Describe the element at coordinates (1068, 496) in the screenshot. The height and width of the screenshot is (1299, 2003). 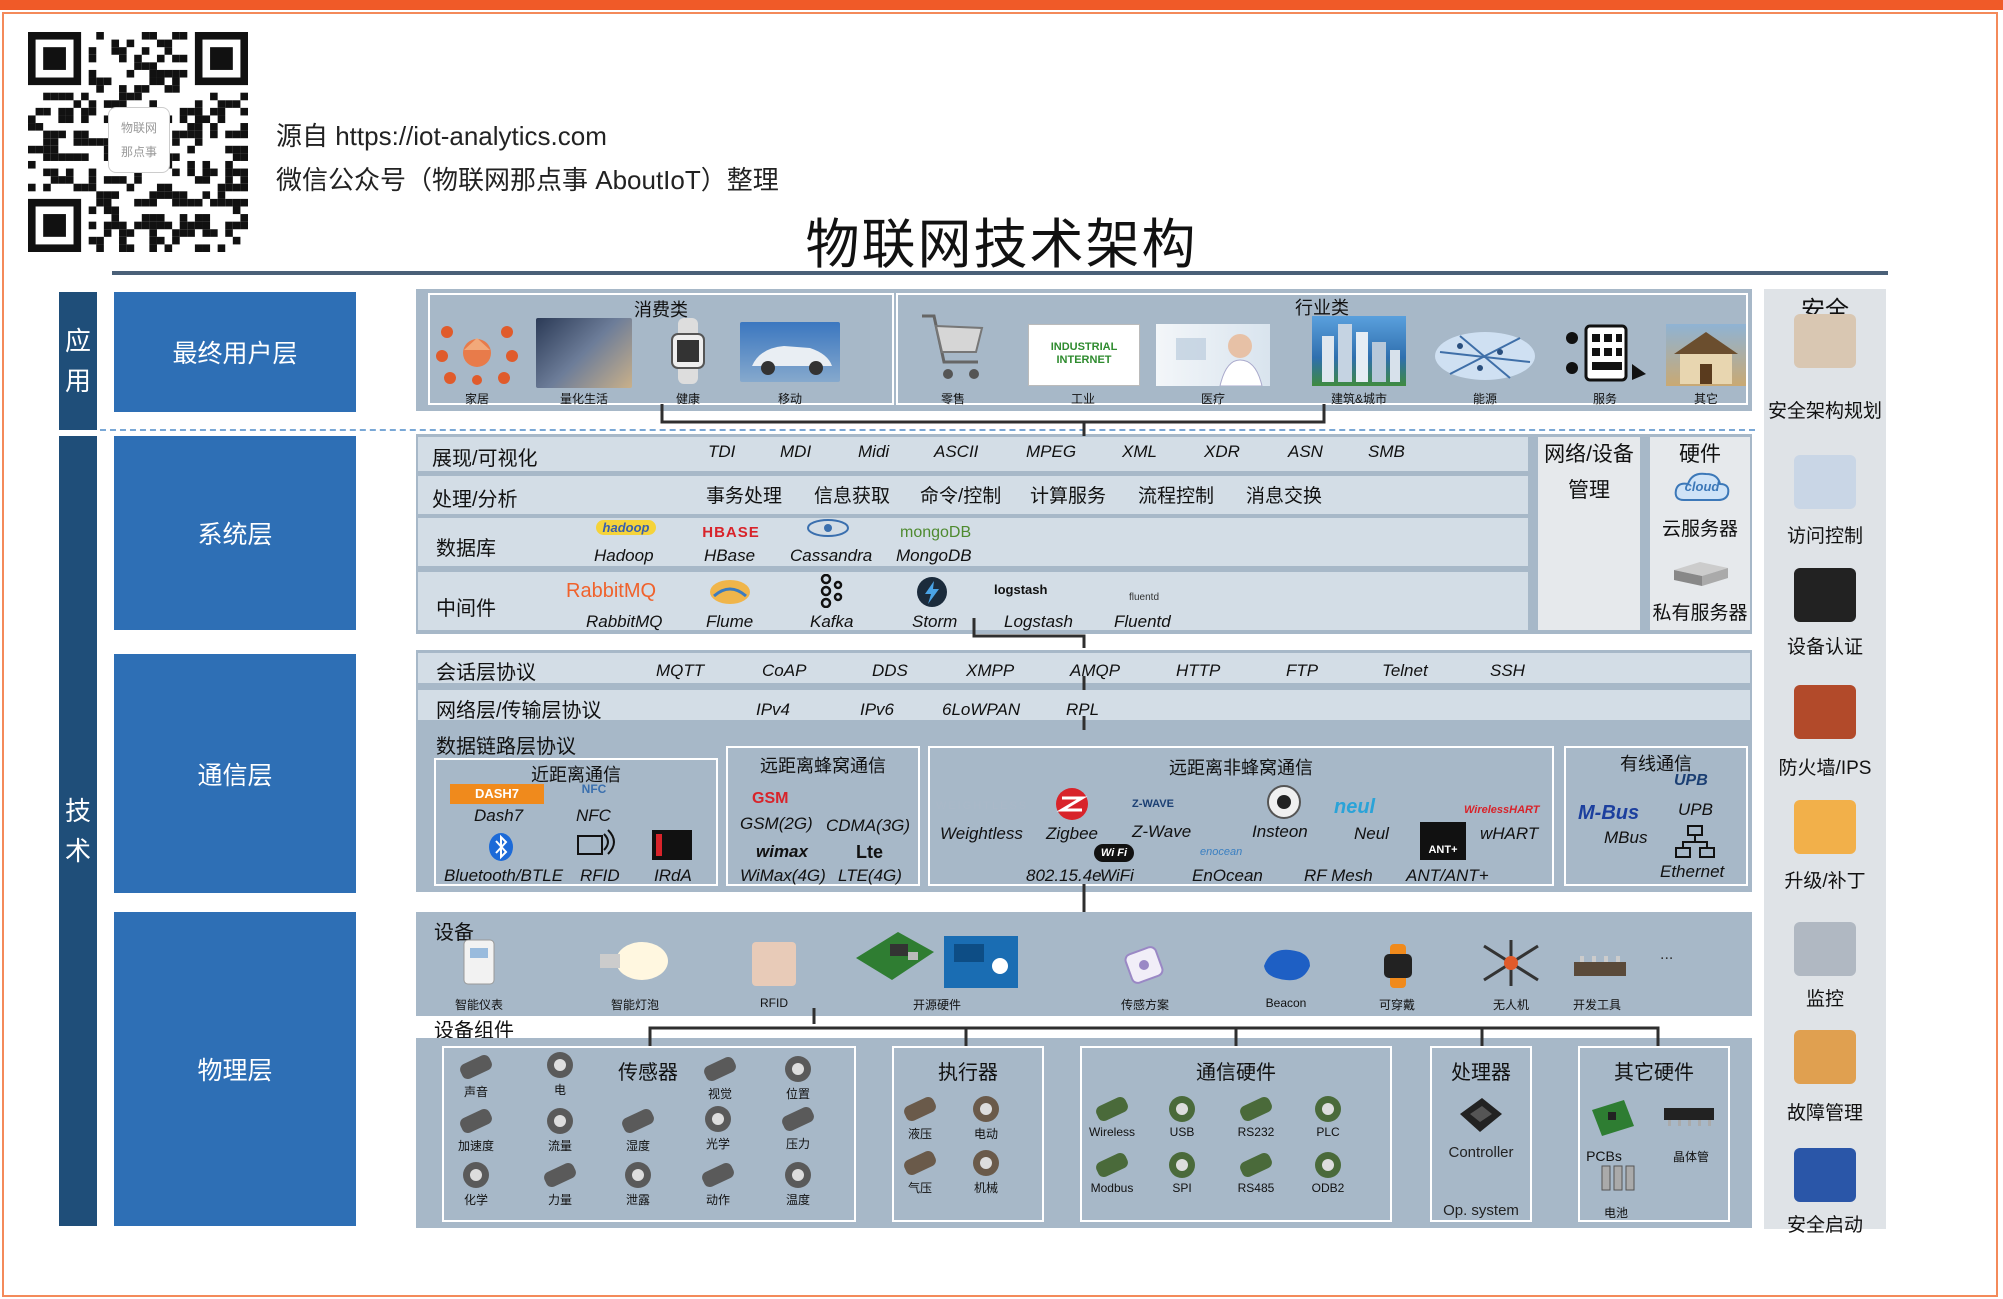
I see `process-item: 计算服务` at that location.